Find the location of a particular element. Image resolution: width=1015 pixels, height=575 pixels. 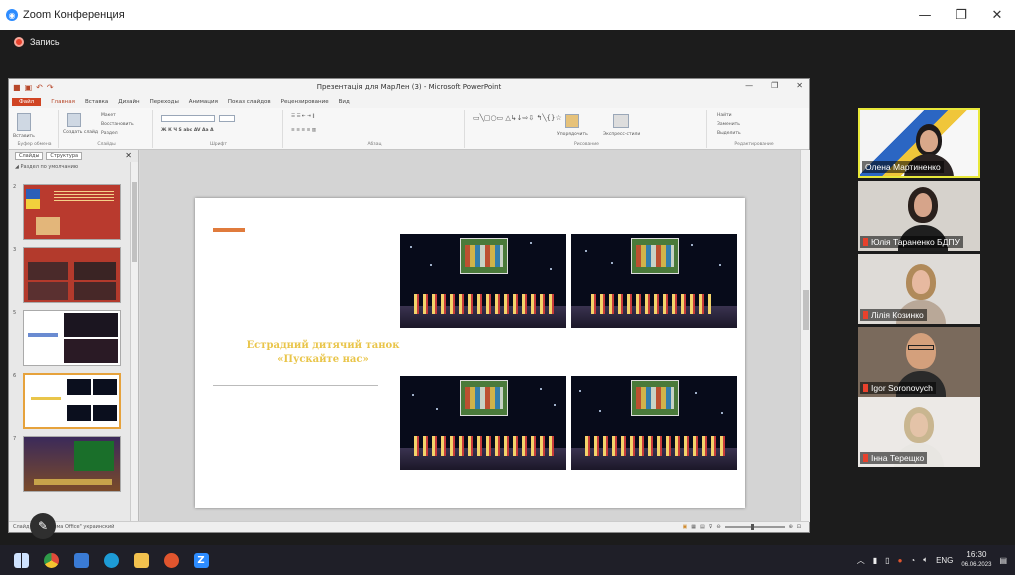

chrome-icon is located at coordinates (51, 560).